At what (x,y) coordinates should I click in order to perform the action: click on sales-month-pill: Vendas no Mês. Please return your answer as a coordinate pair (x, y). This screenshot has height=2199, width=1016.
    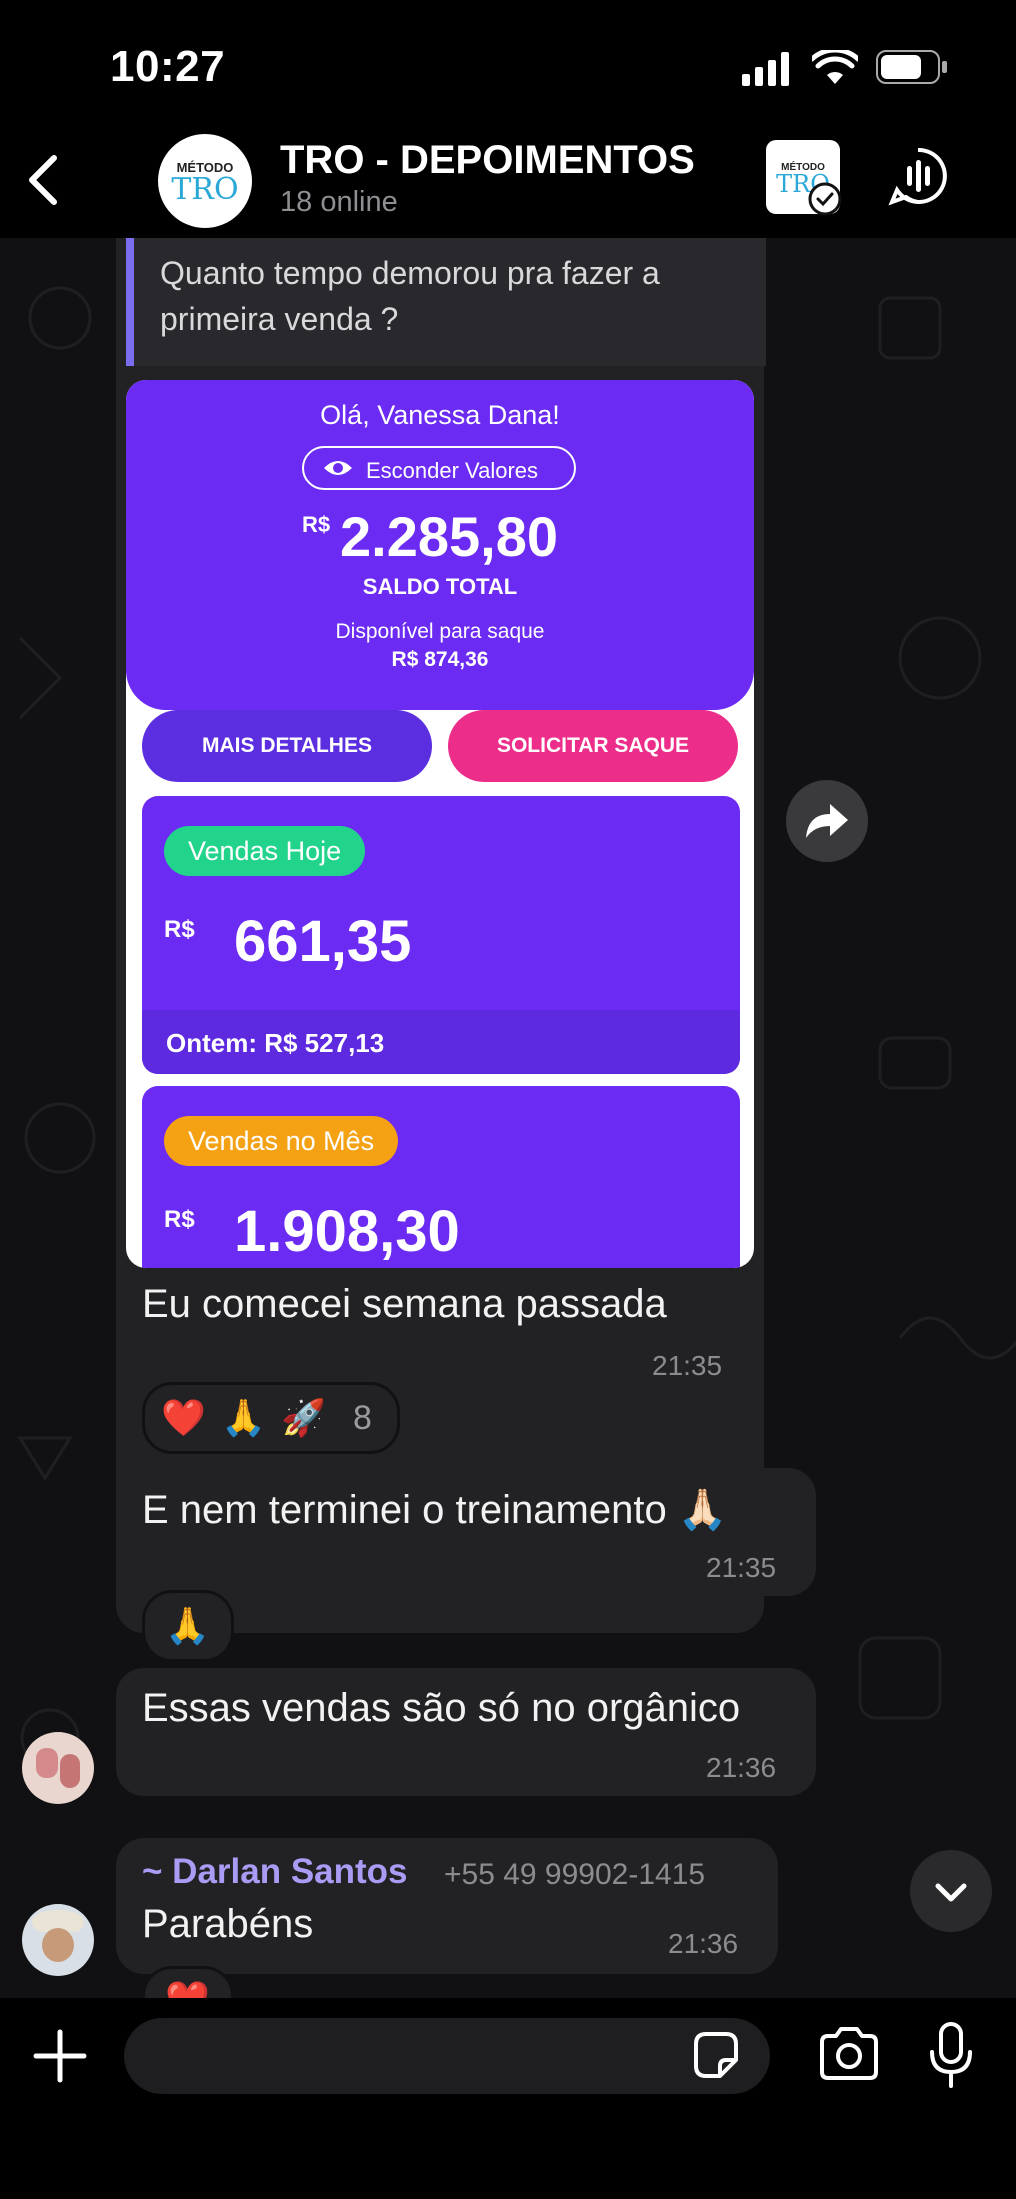
    Looking at the image, I should click on (281, 1141).